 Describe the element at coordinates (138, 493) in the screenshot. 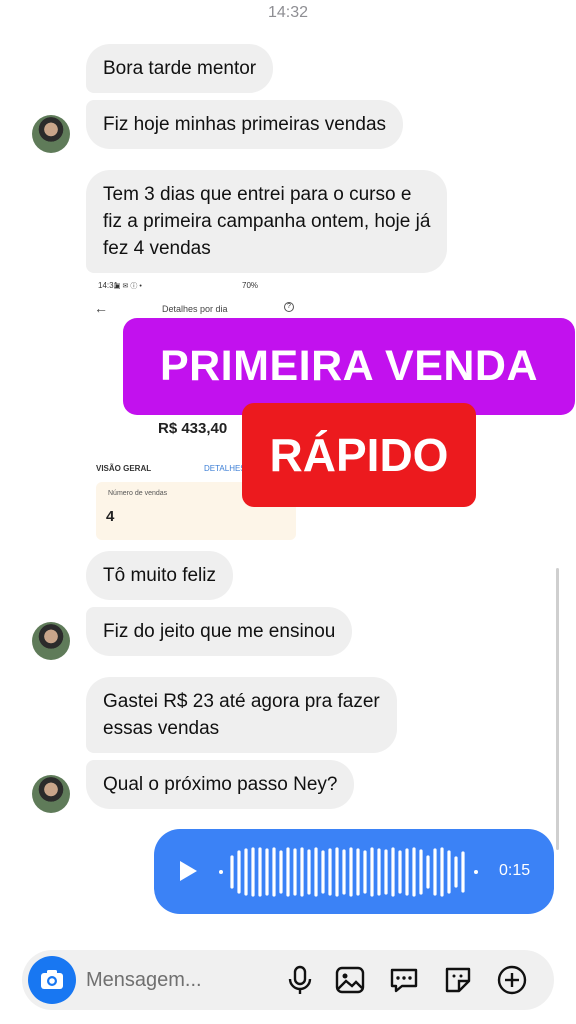

I see `sales-count-label: Número de vendas` at that location.